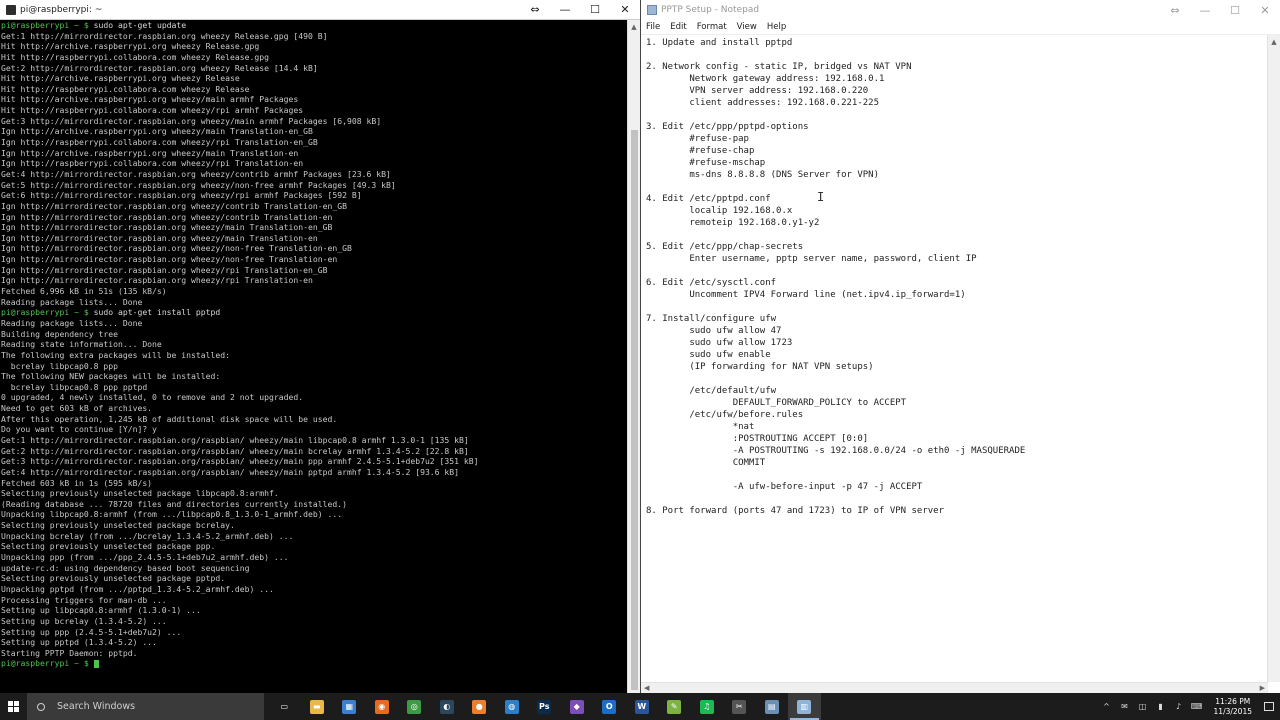  I want to click on scrollbar-thumb, so click(634, 410).